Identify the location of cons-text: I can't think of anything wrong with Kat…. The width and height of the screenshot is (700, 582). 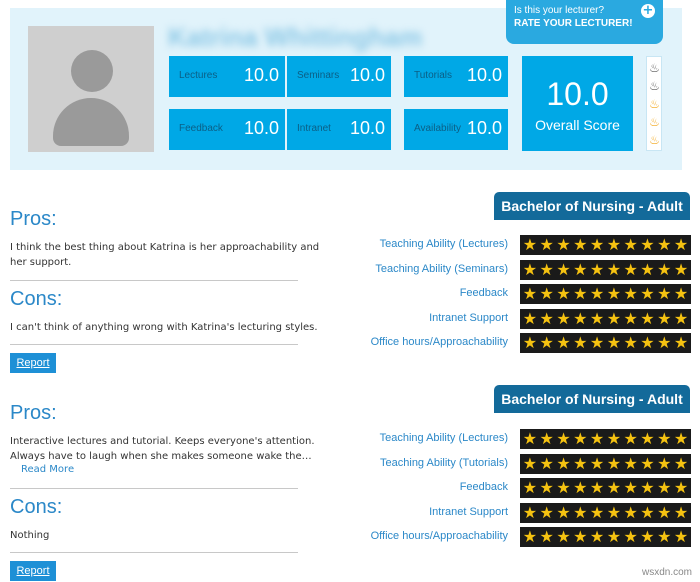
(164, 327).